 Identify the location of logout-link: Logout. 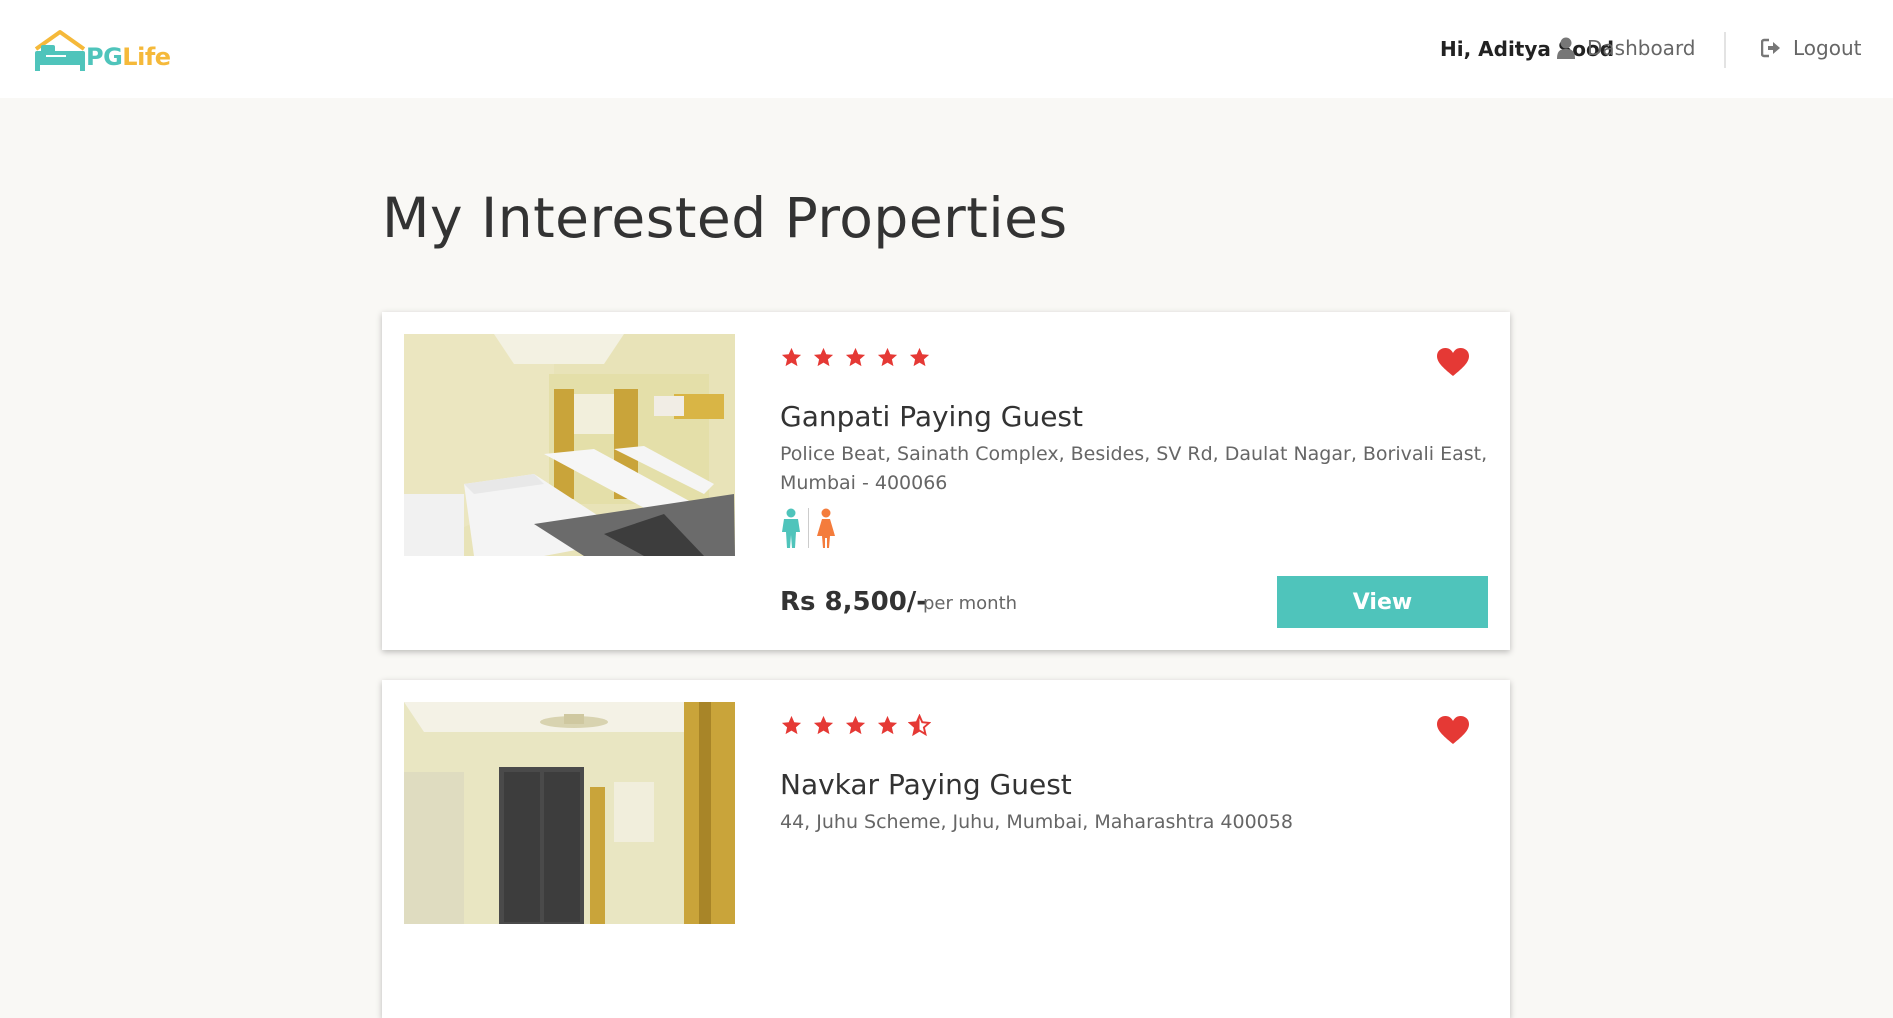
(1811, 48).